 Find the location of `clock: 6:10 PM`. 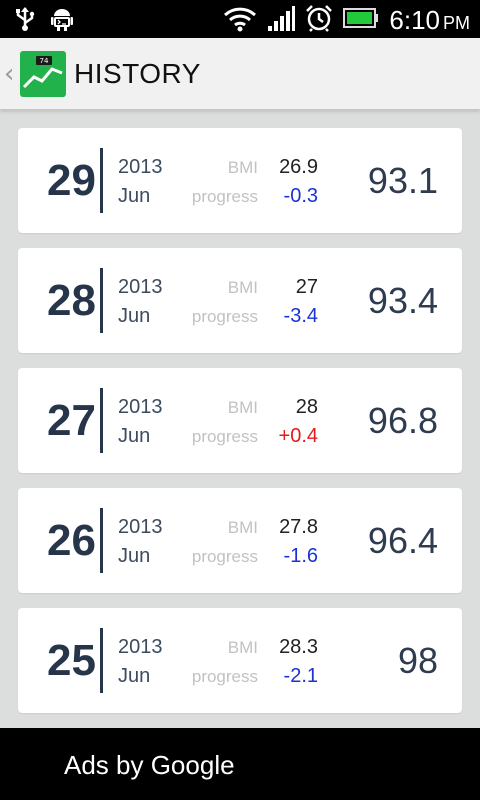

clock: 6:10 PM is located at coordinates (429, 20).